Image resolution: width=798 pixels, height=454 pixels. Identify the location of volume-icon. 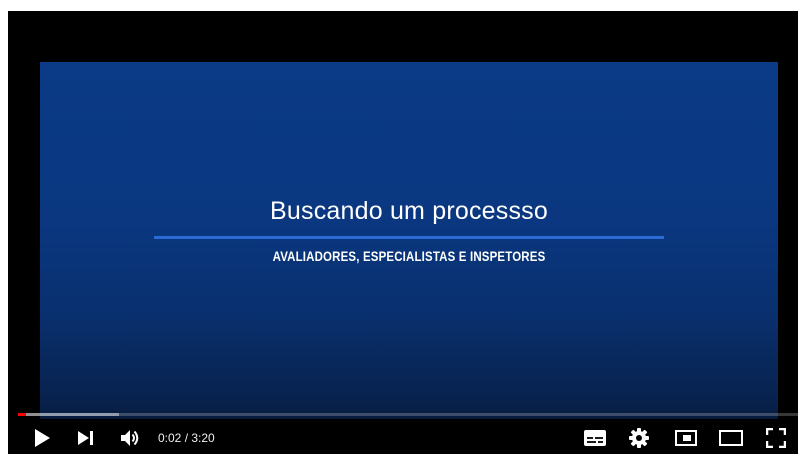
(130, 437).